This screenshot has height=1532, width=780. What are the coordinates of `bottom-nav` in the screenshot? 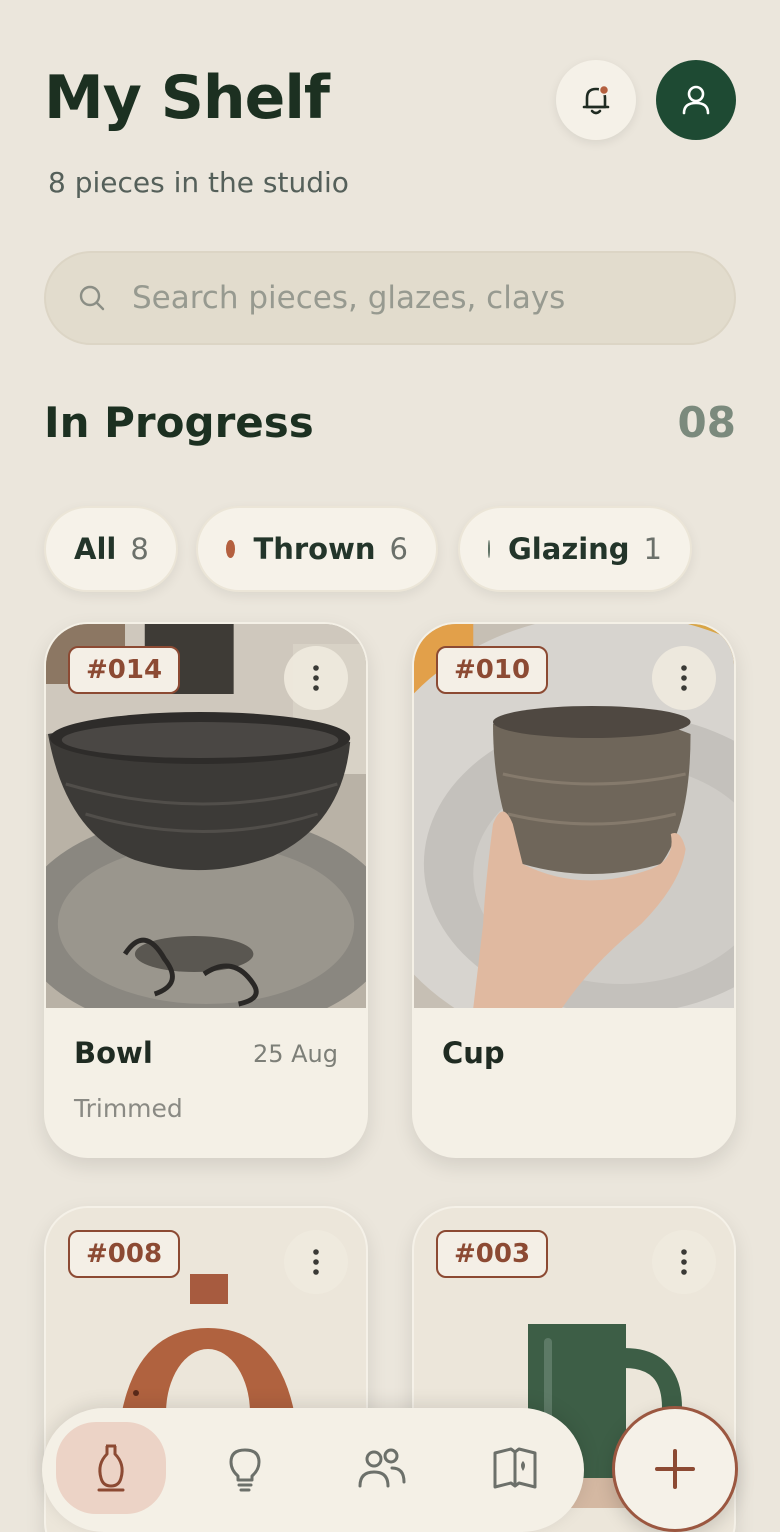 It's located at (313, 1470).